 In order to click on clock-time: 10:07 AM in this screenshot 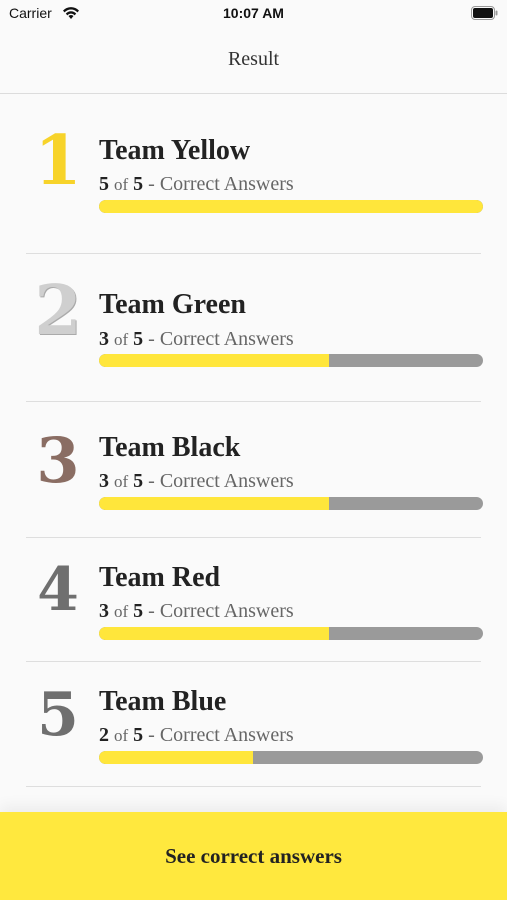, I will do `click(253, 13)`.